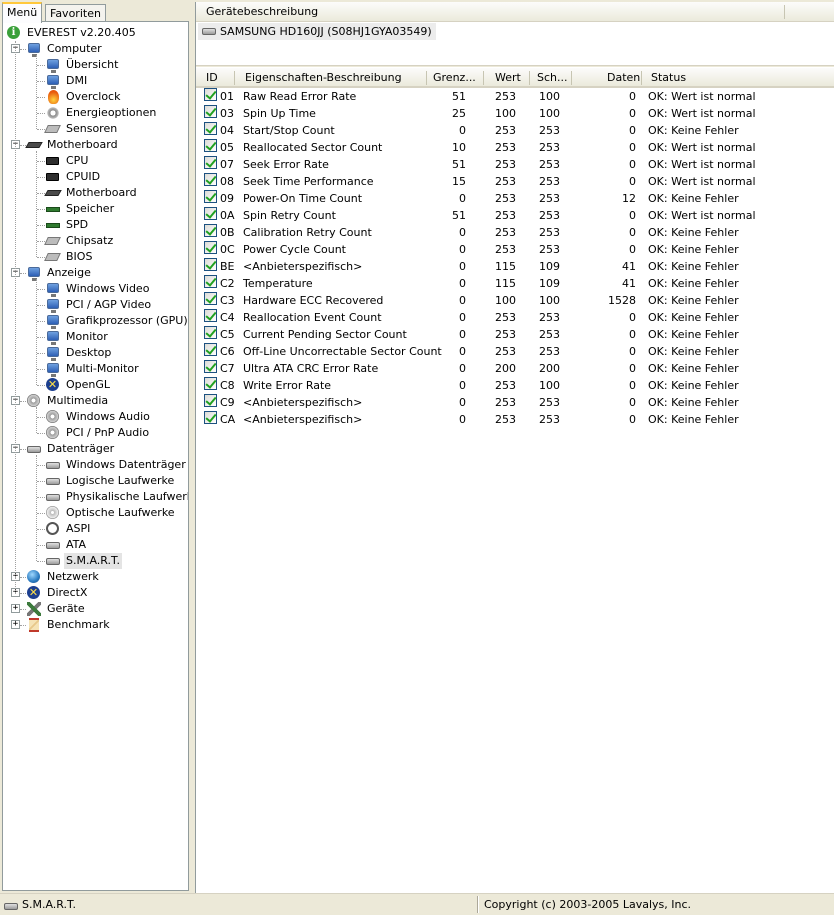 This screenshot has height=915, width=834. What do you see at coordinates (22, 12) in the screenshot?
I see `tab-menu: Menü` at bounding box center [22, 12].